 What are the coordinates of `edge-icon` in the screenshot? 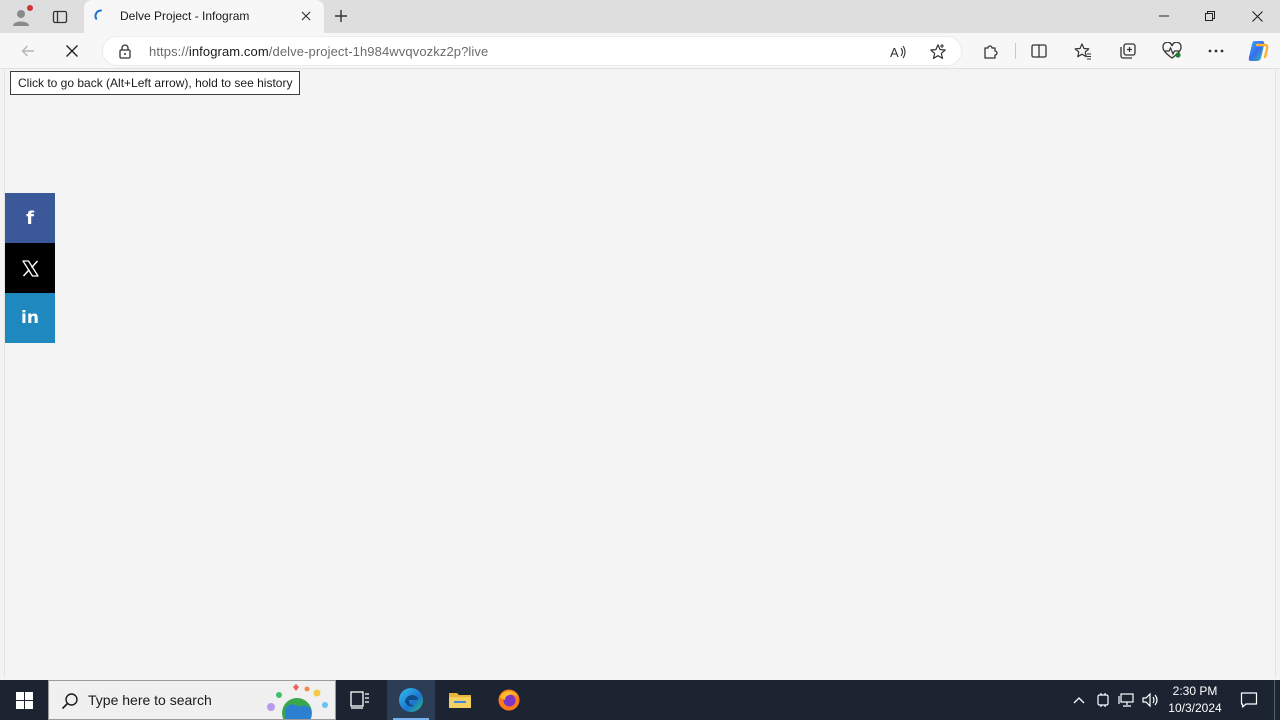 It's located at (411, 700).